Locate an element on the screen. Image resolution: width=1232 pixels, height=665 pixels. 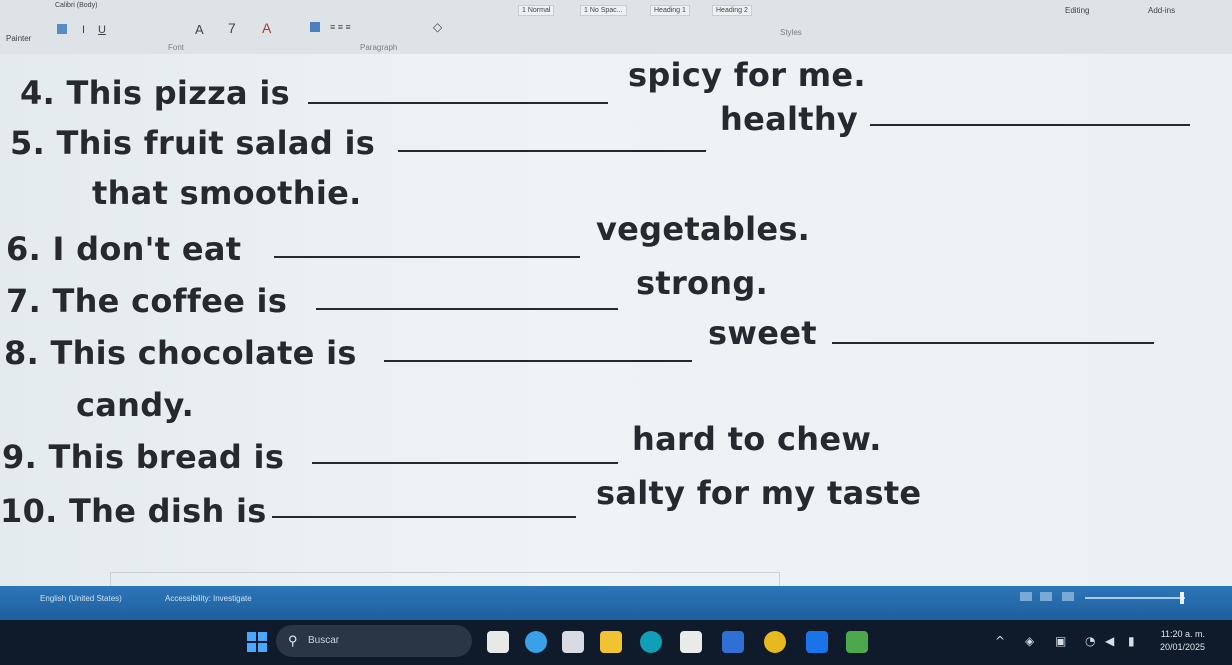
taskbar-search: ⚲ Buscar is located at coordinates (374, 641).